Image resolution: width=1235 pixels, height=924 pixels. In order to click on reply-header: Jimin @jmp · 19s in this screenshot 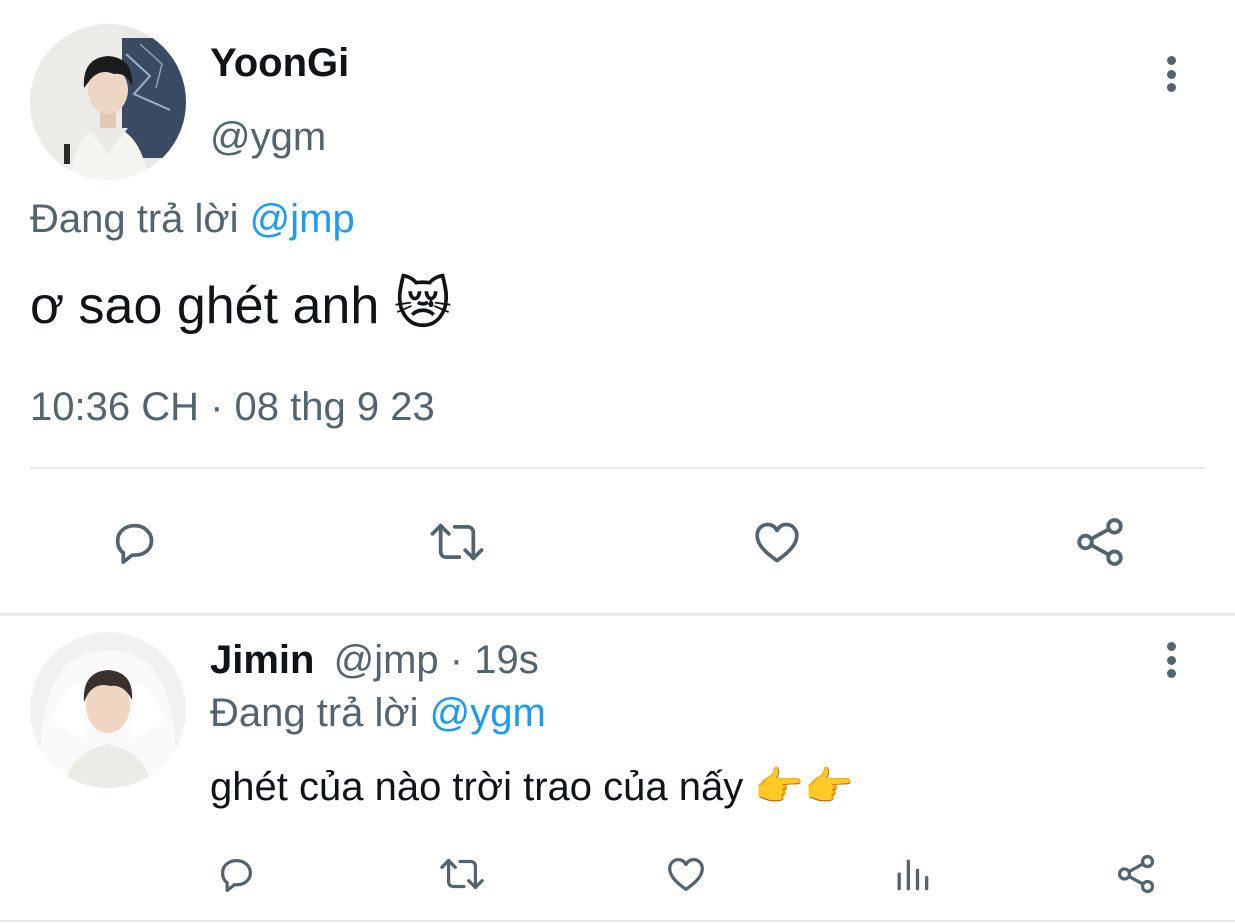, I will do `click(374, 660)`.